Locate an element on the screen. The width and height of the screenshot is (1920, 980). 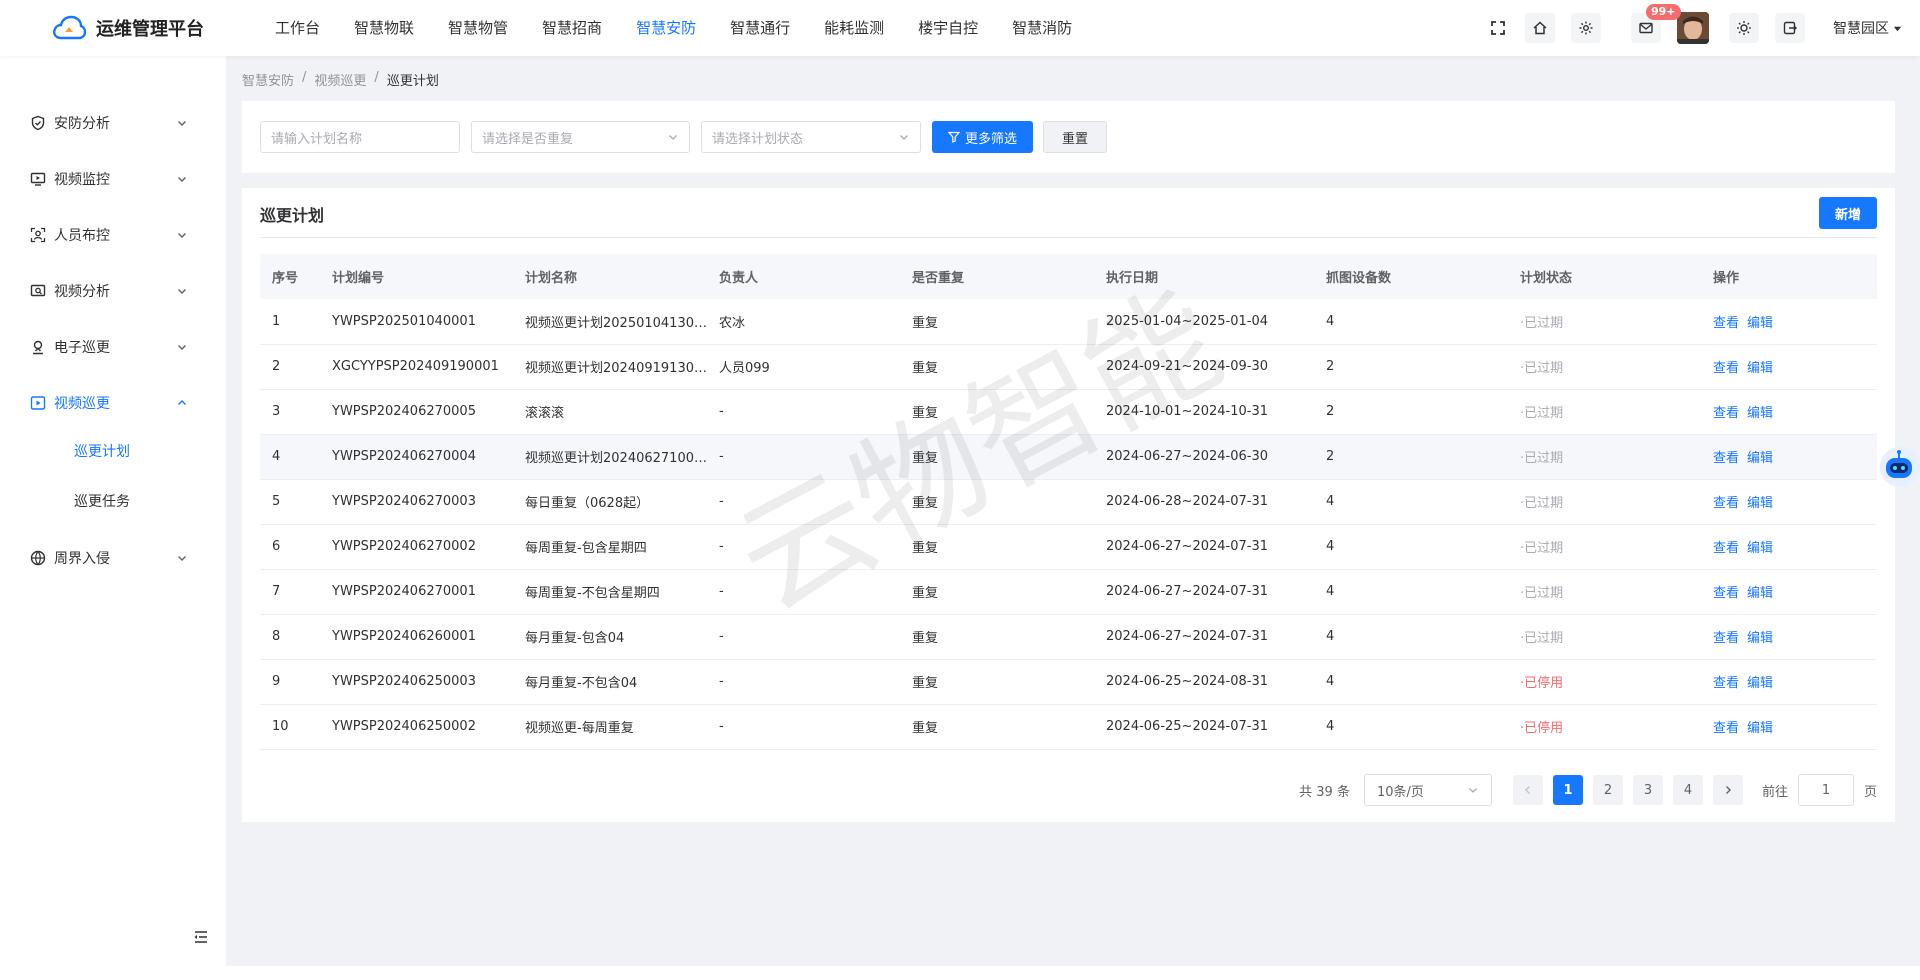
cell-index: 8 is located at coordinates (276, 636).